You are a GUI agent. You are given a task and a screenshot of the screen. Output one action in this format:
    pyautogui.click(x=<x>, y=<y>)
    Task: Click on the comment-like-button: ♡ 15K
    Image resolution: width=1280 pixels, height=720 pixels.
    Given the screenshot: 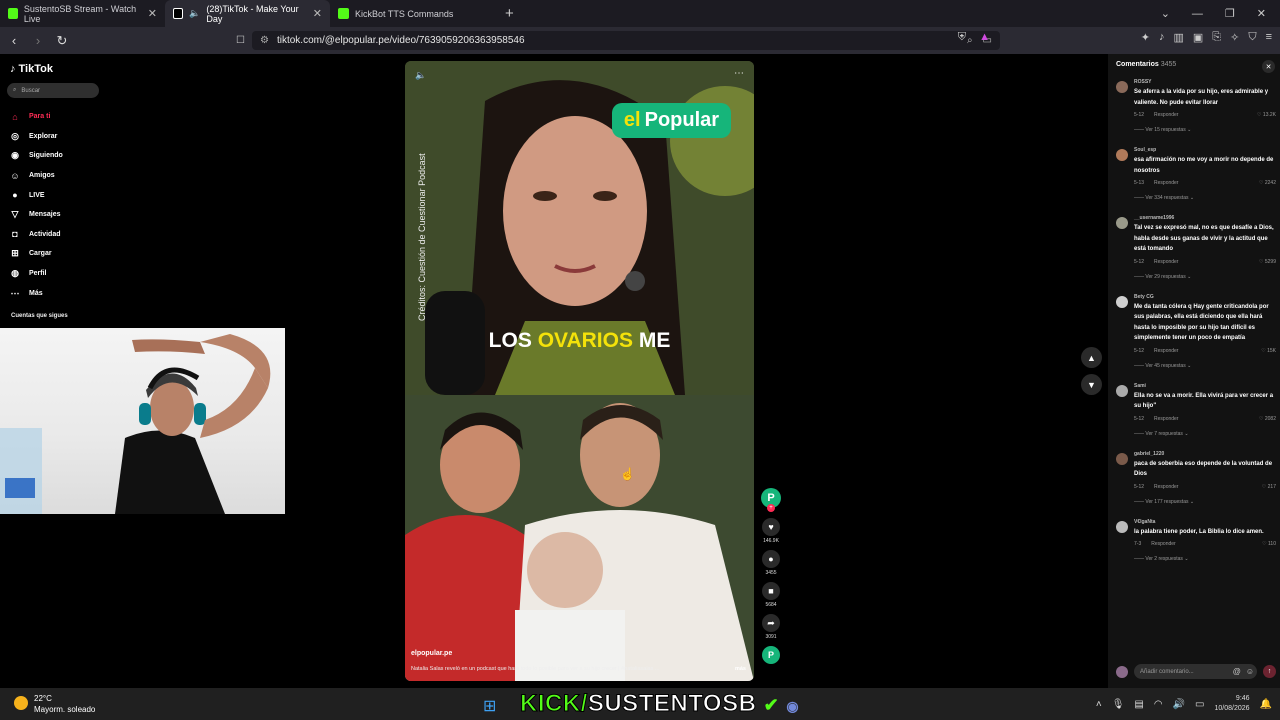 What is the action you would take?
    pyautogui.click(x=1268, y=351)
    